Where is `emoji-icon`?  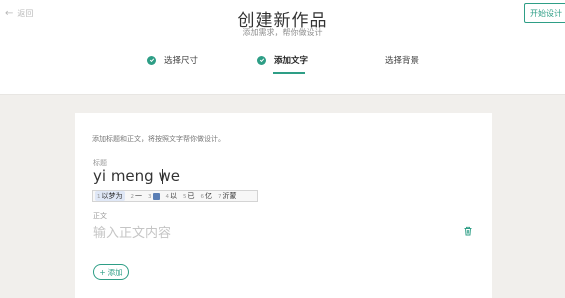 emoji-icon is located at coordinates (156, 196).